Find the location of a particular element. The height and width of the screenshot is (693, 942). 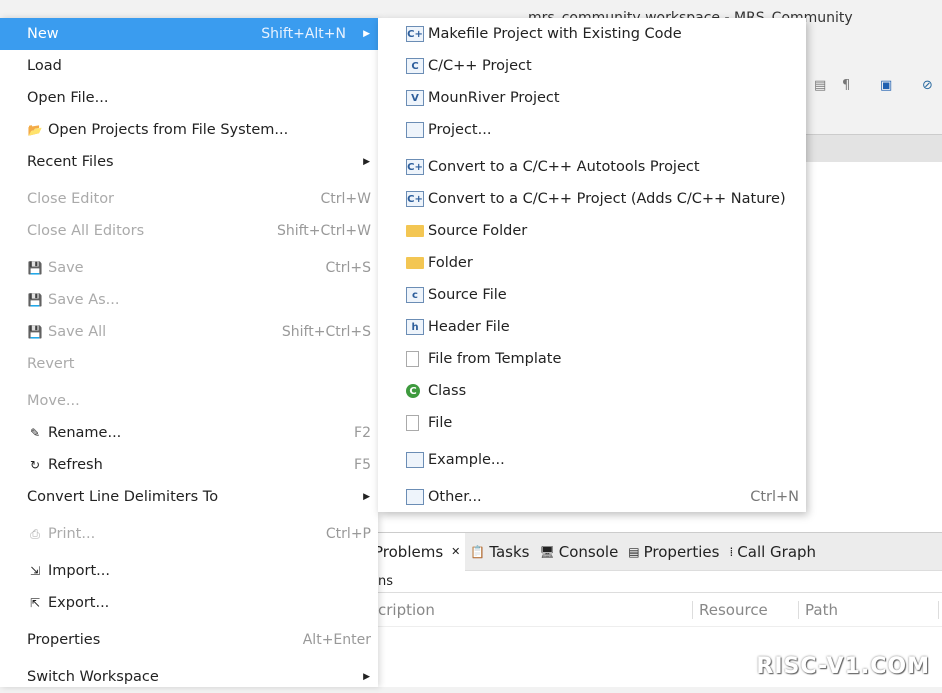

link-icon: ⊘ is located at coordinates (927, 85).